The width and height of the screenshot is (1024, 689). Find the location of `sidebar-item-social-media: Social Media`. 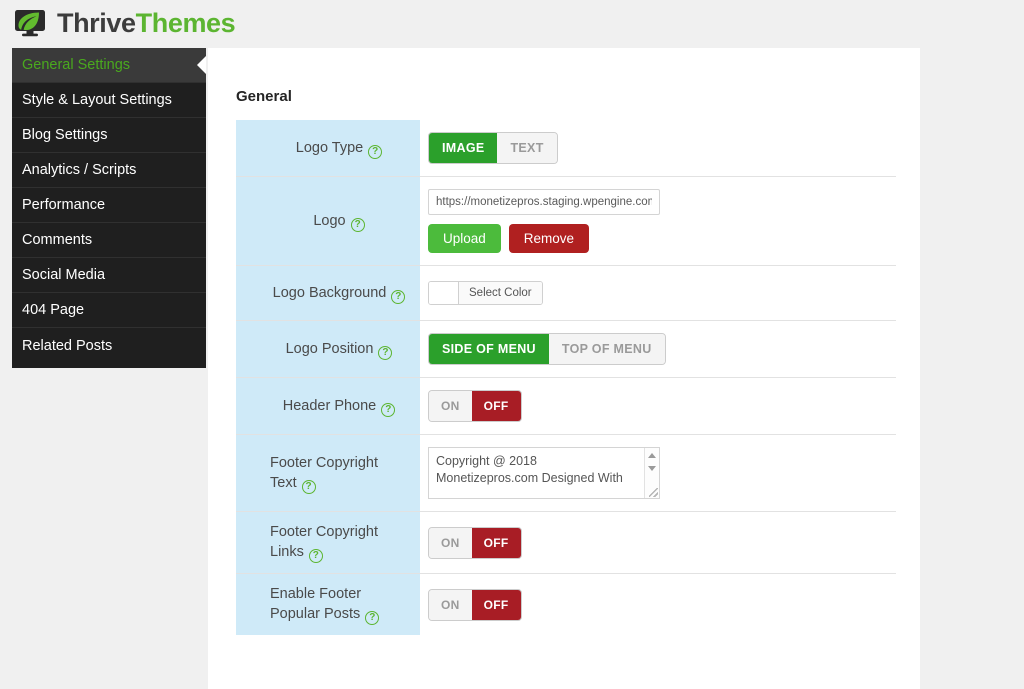

sidebar-item-social-media: Social Media is located at coordinates (109, 275).